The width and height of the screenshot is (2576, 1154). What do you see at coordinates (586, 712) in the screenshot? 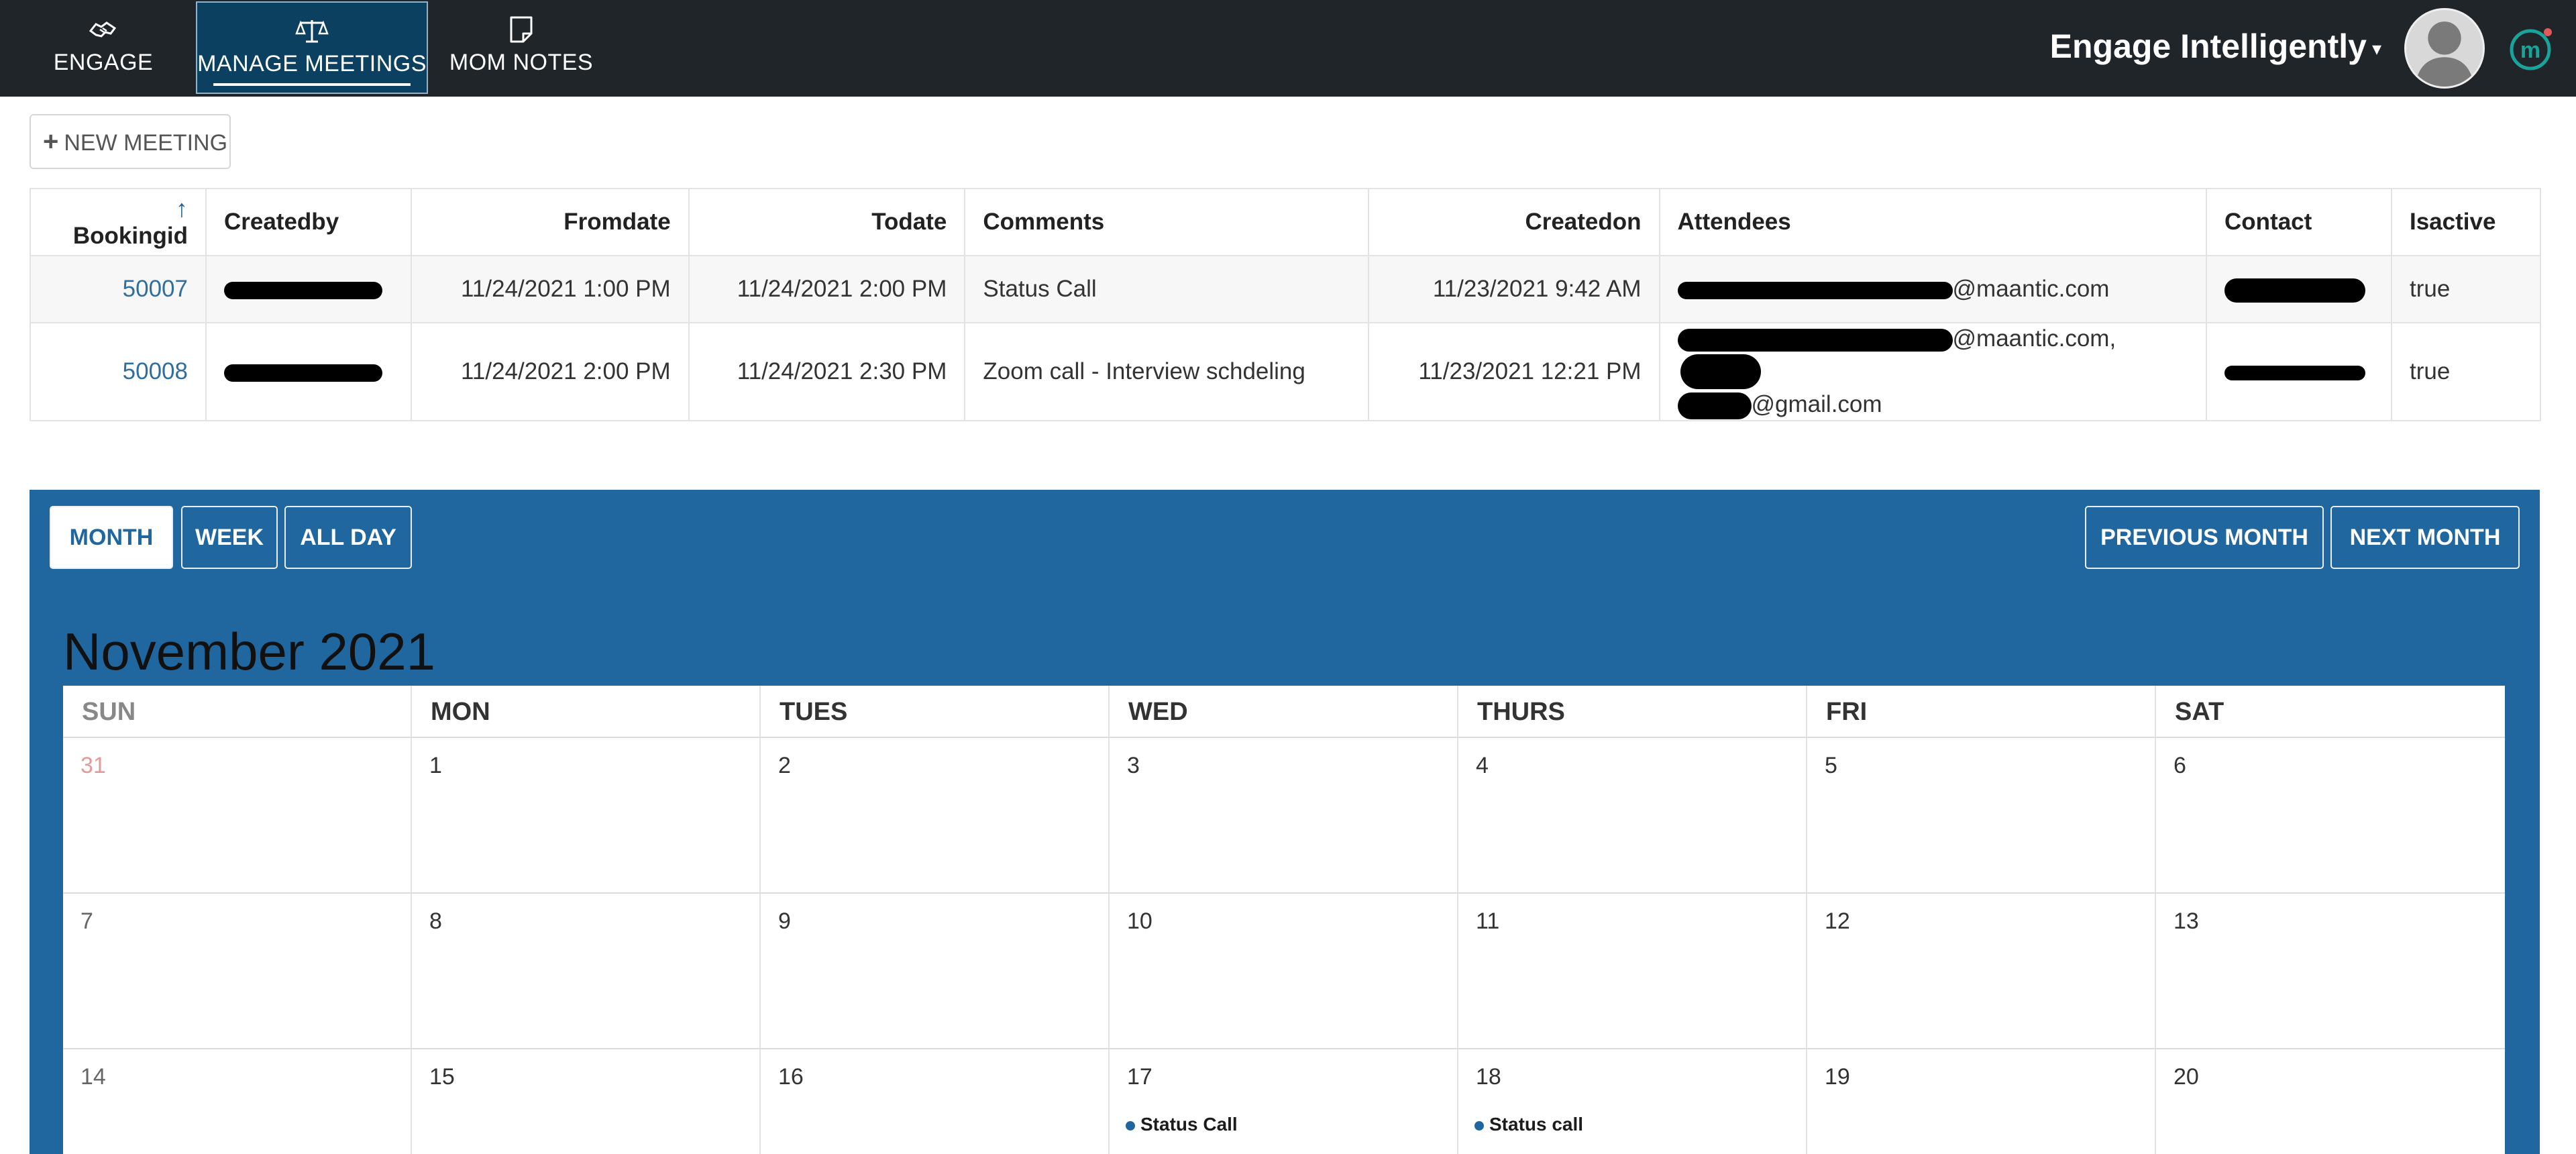
I see `weekday-header: MON` at bounding box center [586, 712].